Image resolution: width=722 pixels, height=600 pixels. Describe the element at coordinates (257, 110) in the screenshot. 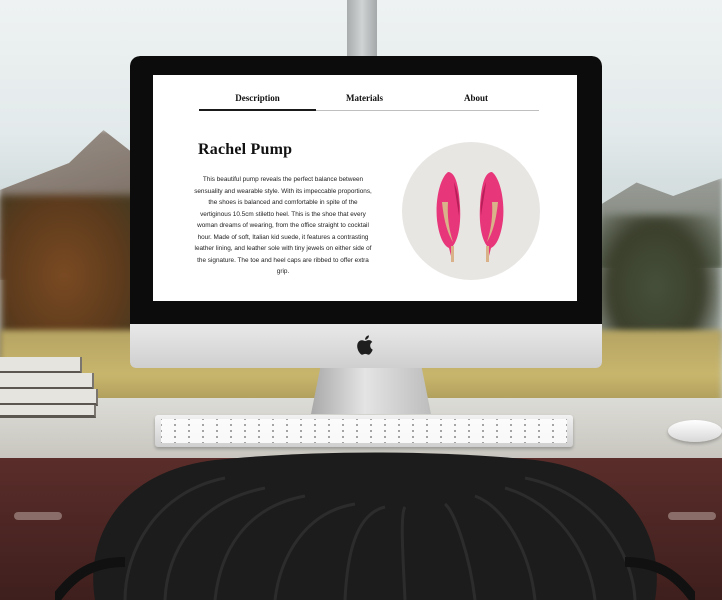

I see `tab-underline-active` at that location.